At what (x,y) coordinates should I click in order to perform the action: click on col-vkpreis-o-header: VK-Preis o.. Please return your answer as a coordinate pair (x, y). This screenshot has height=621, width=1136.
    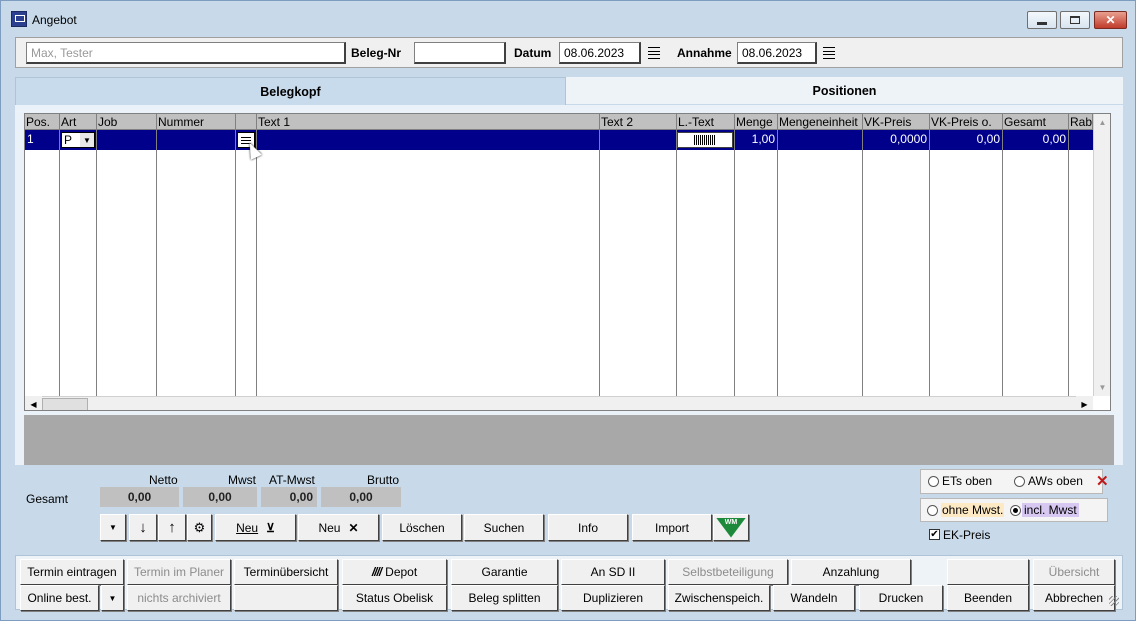
    Looking at the image, I should click on (966, 122).